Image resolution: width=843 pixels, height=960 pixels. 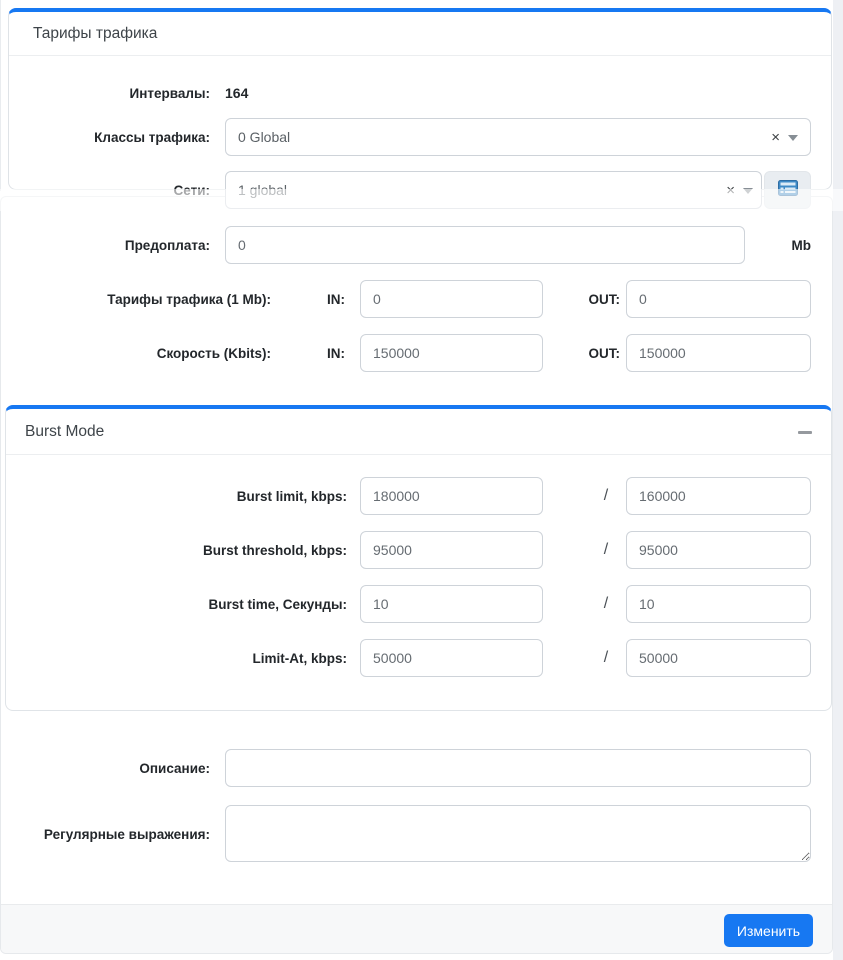 What do you see at coordinates (152, 137) in the screenshot?
I see `traffic-classes-label: Классы трафика:` at bounding box center [152, 137].